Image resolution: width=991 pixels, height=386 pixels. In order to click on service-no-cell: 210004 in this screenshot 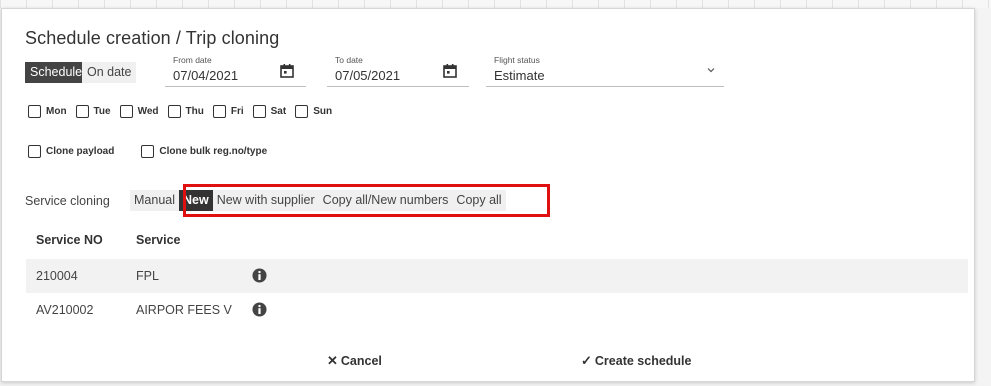, I will do `click(57, 276)`.